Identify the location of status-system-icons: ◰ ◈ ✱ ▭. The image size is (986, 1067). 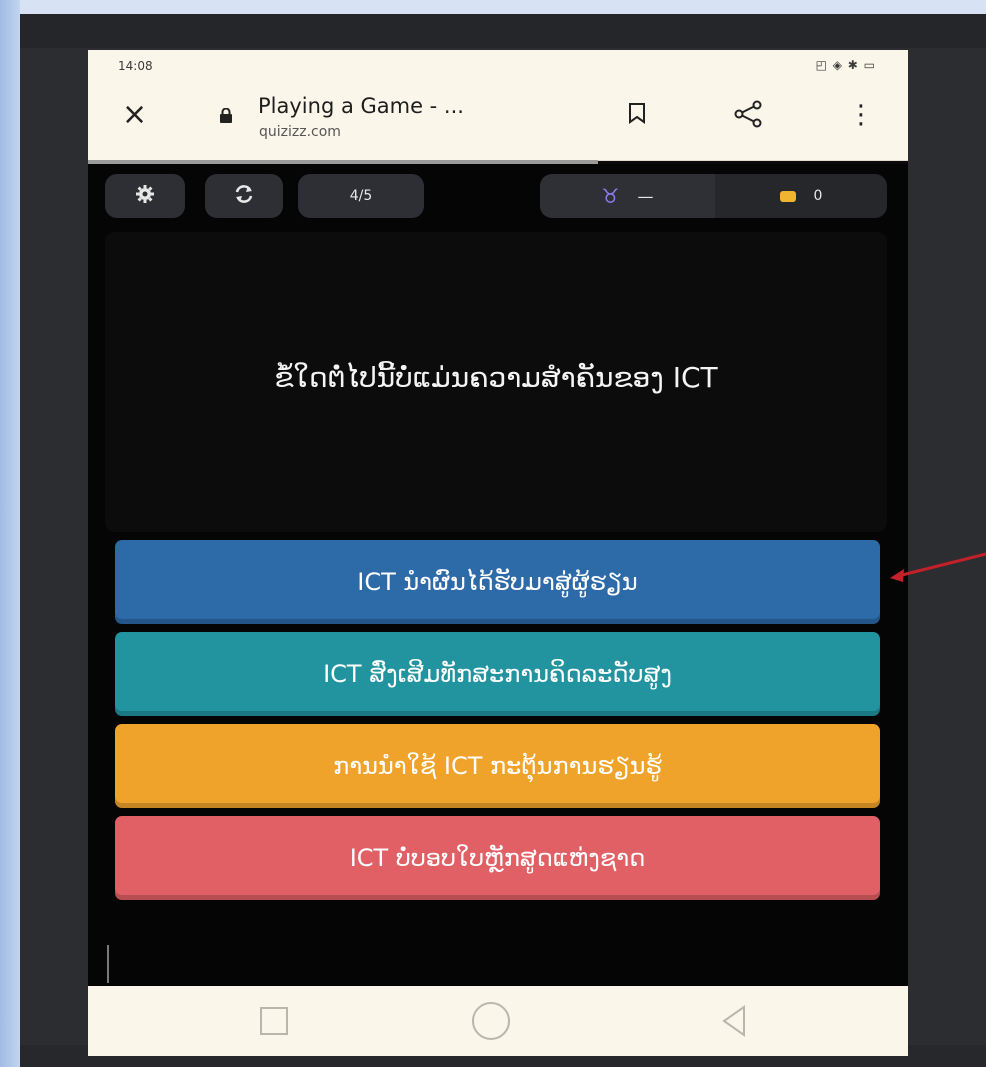
(845, 65).